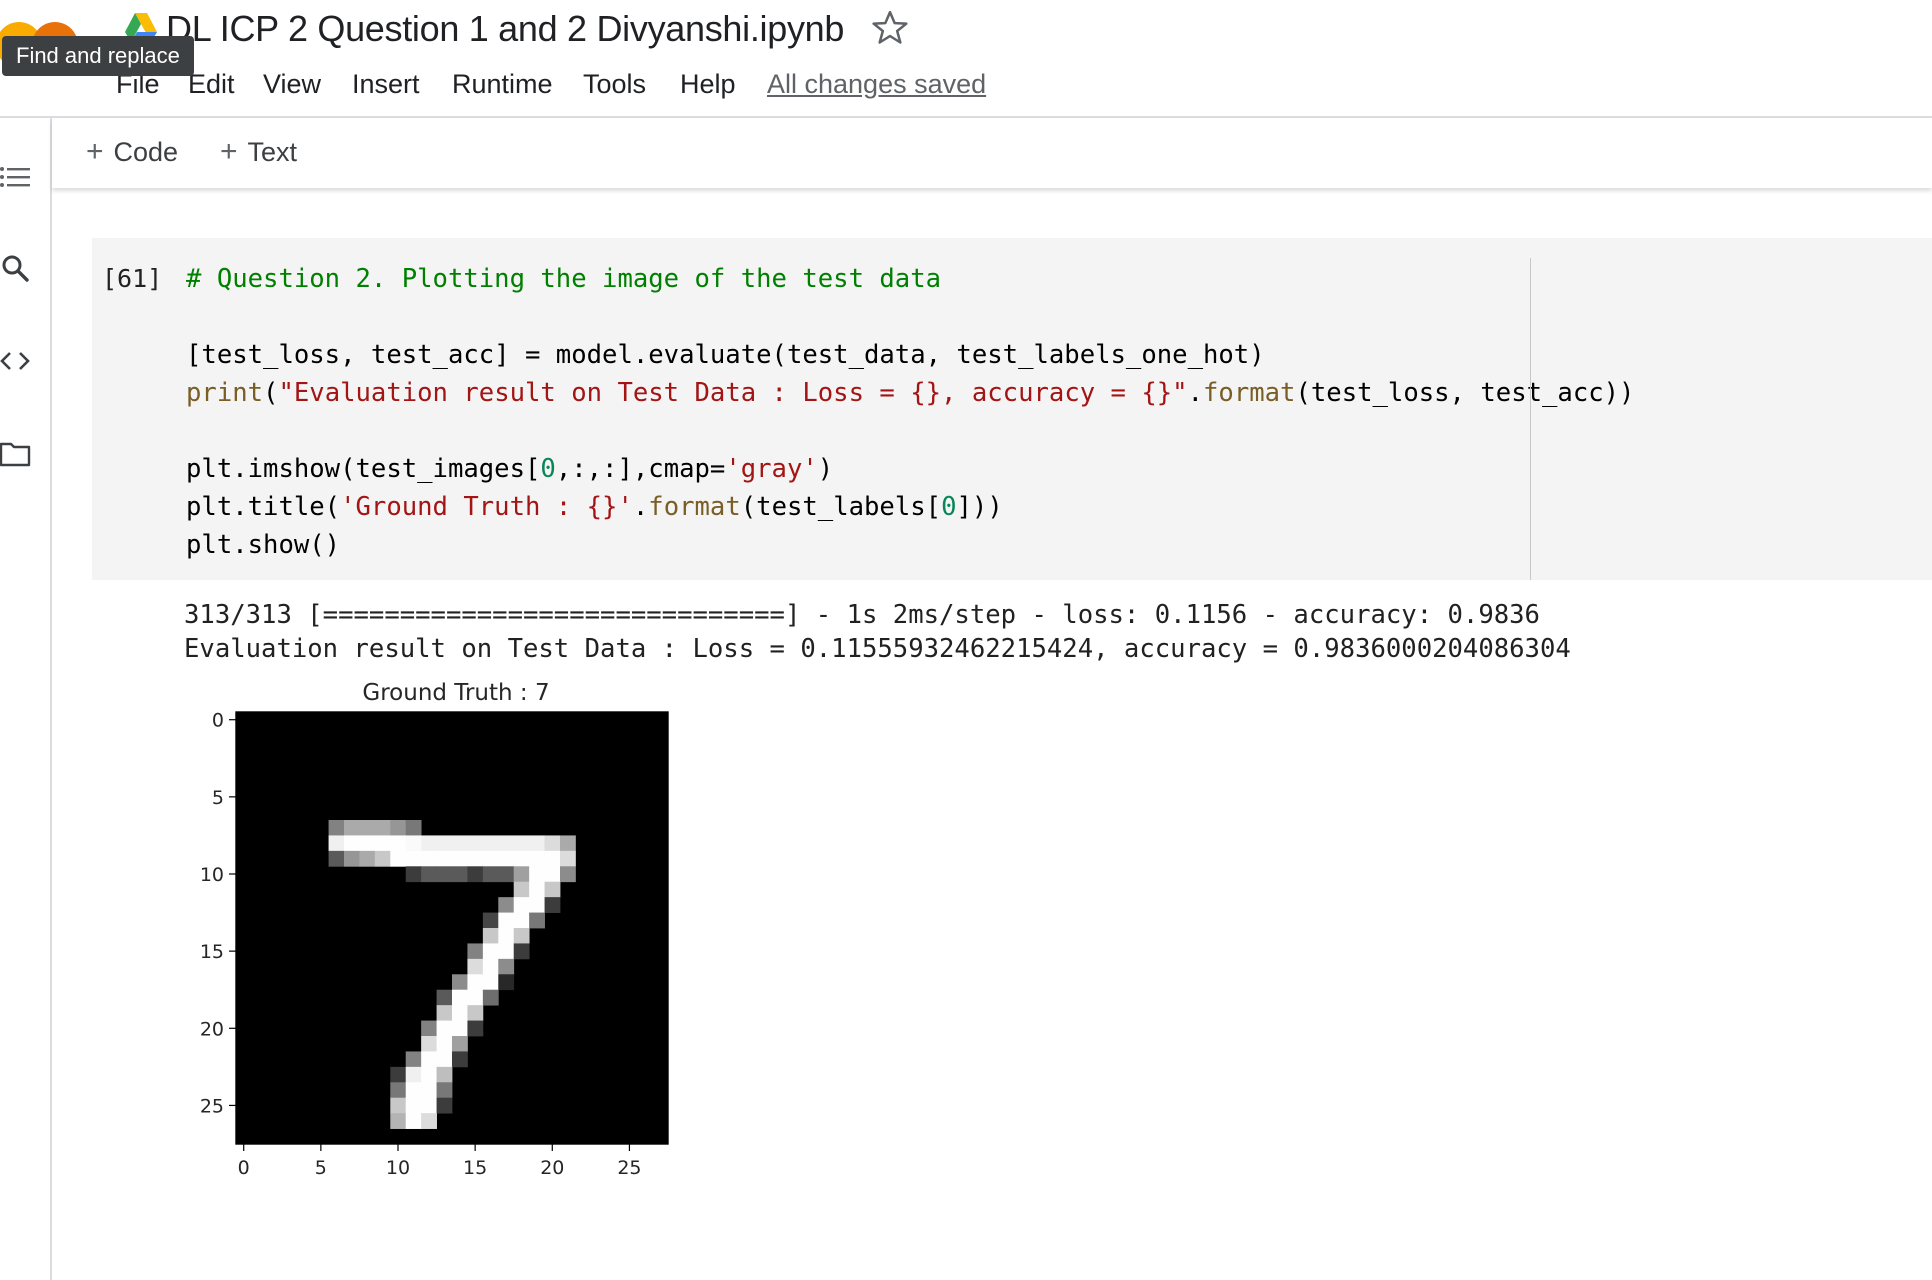 The image size is (1932, 1280). I want to click on image-pixels, so click(452, 928).